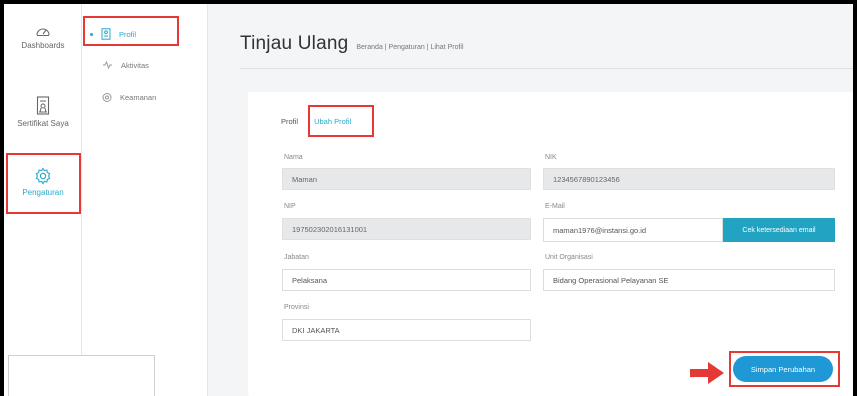 This screenshot has width=857, height=396. I want to click on email-field: maman1976@instansi.go.id, so click(633, 230).